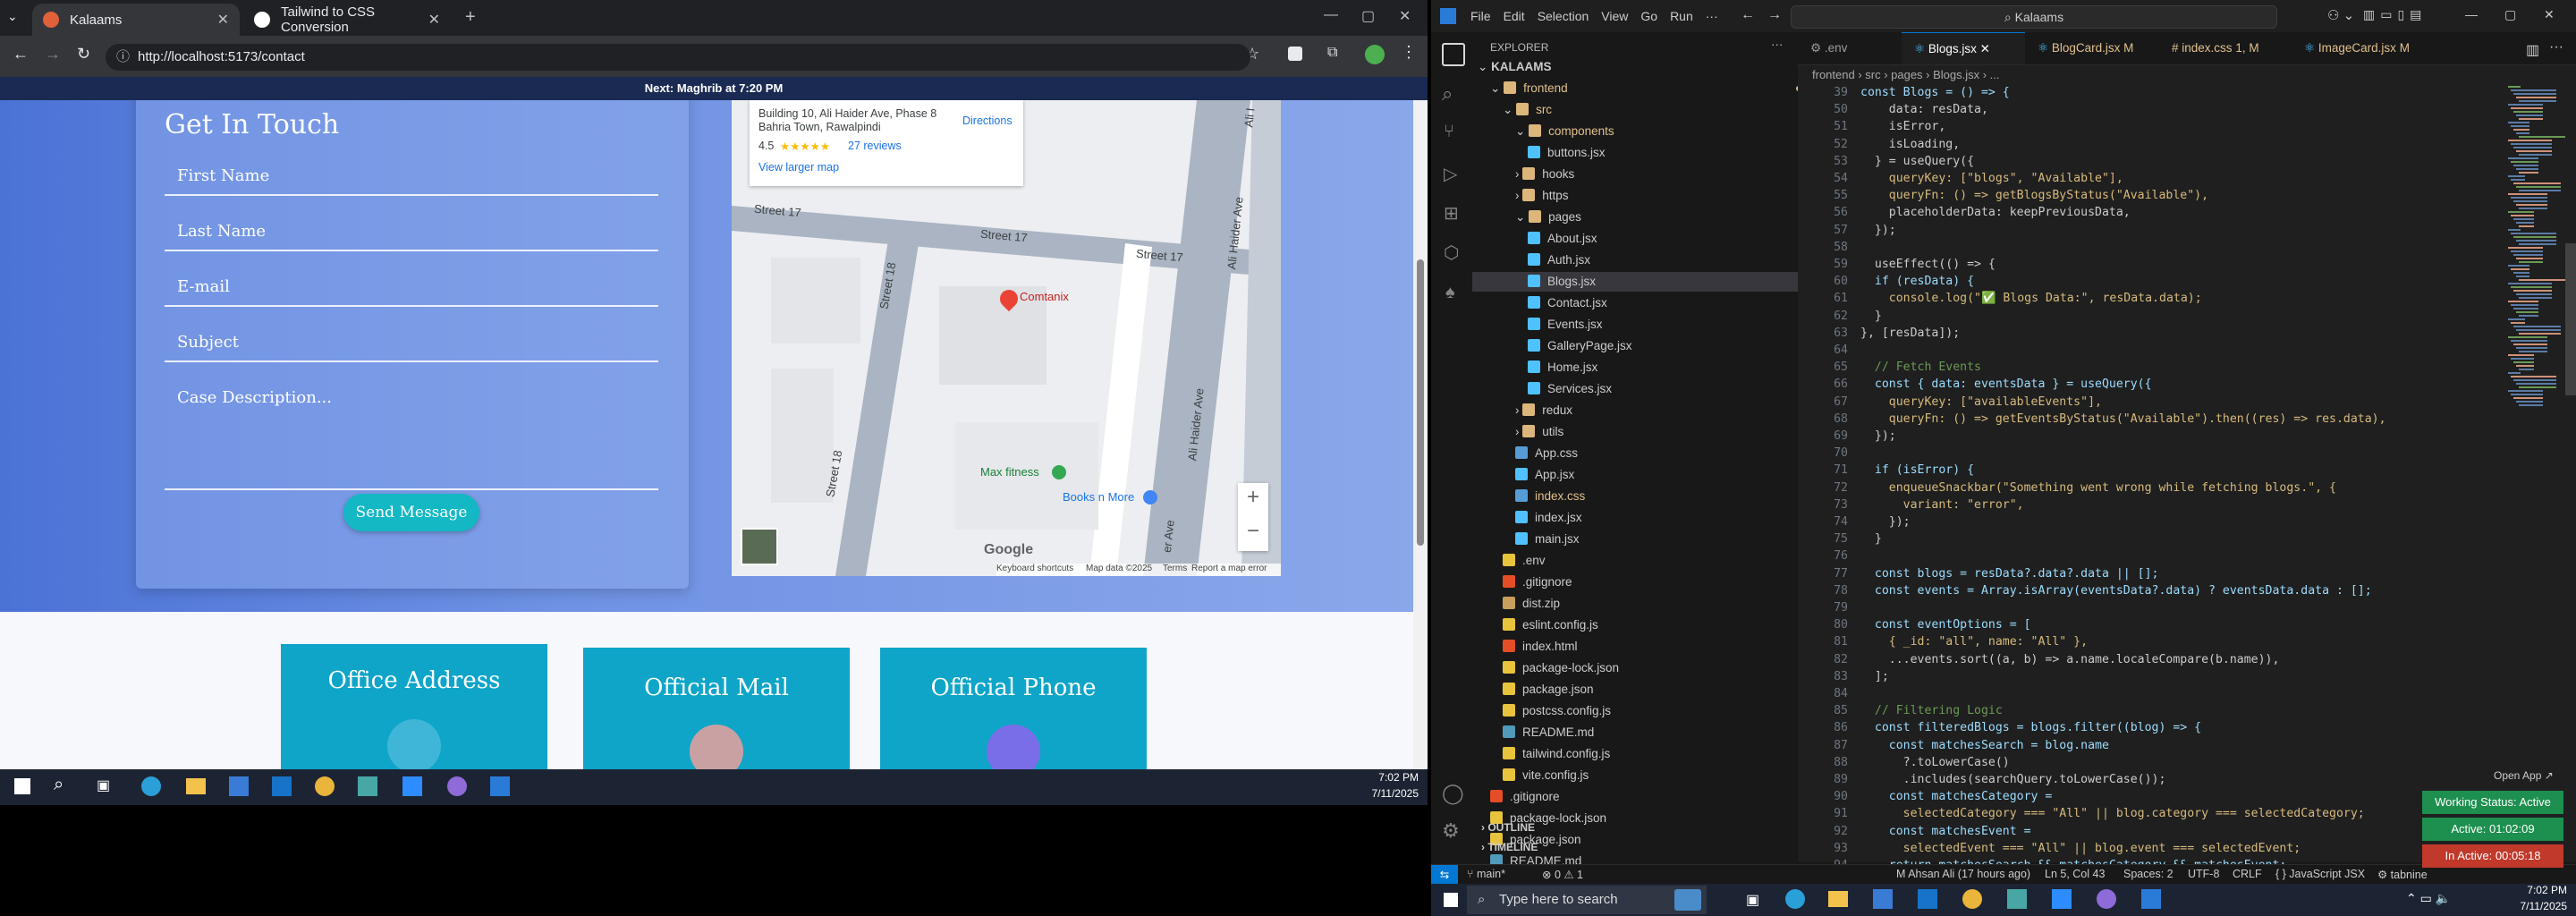 The width and height of the screenshot is (2576, 916). What do you see at coordinates (1650, 604) in the screenshot?
I see `tree-file: dist.zip` at bounding box center [1650, 604].